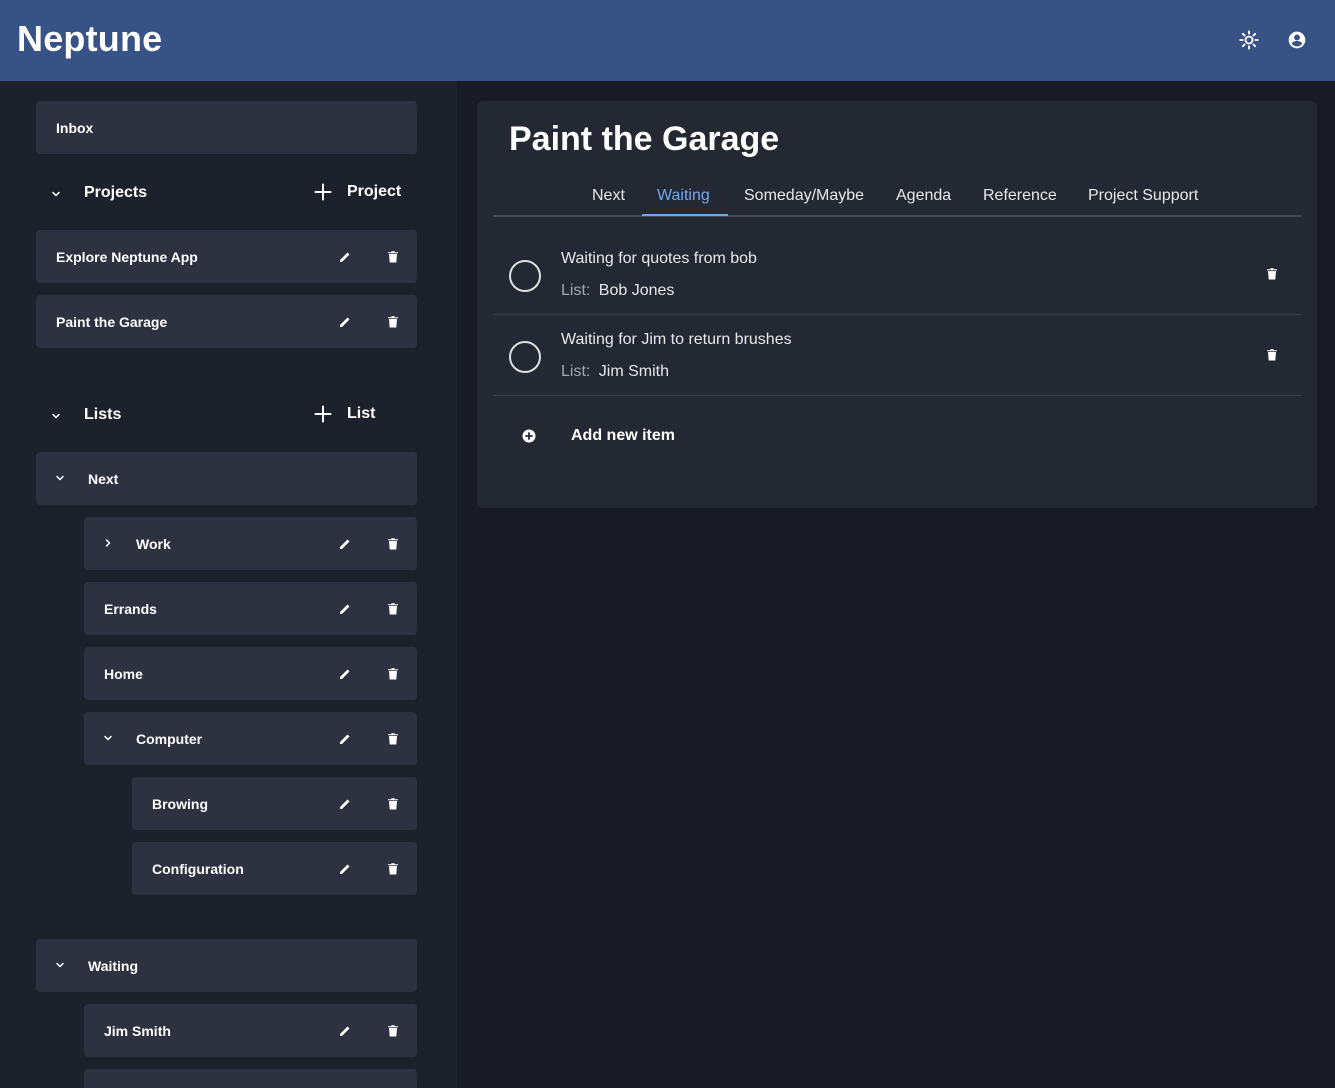  Describe the element at coordinates (103, 478) in the screenshot. I see `list-group-label: Next` at that location.